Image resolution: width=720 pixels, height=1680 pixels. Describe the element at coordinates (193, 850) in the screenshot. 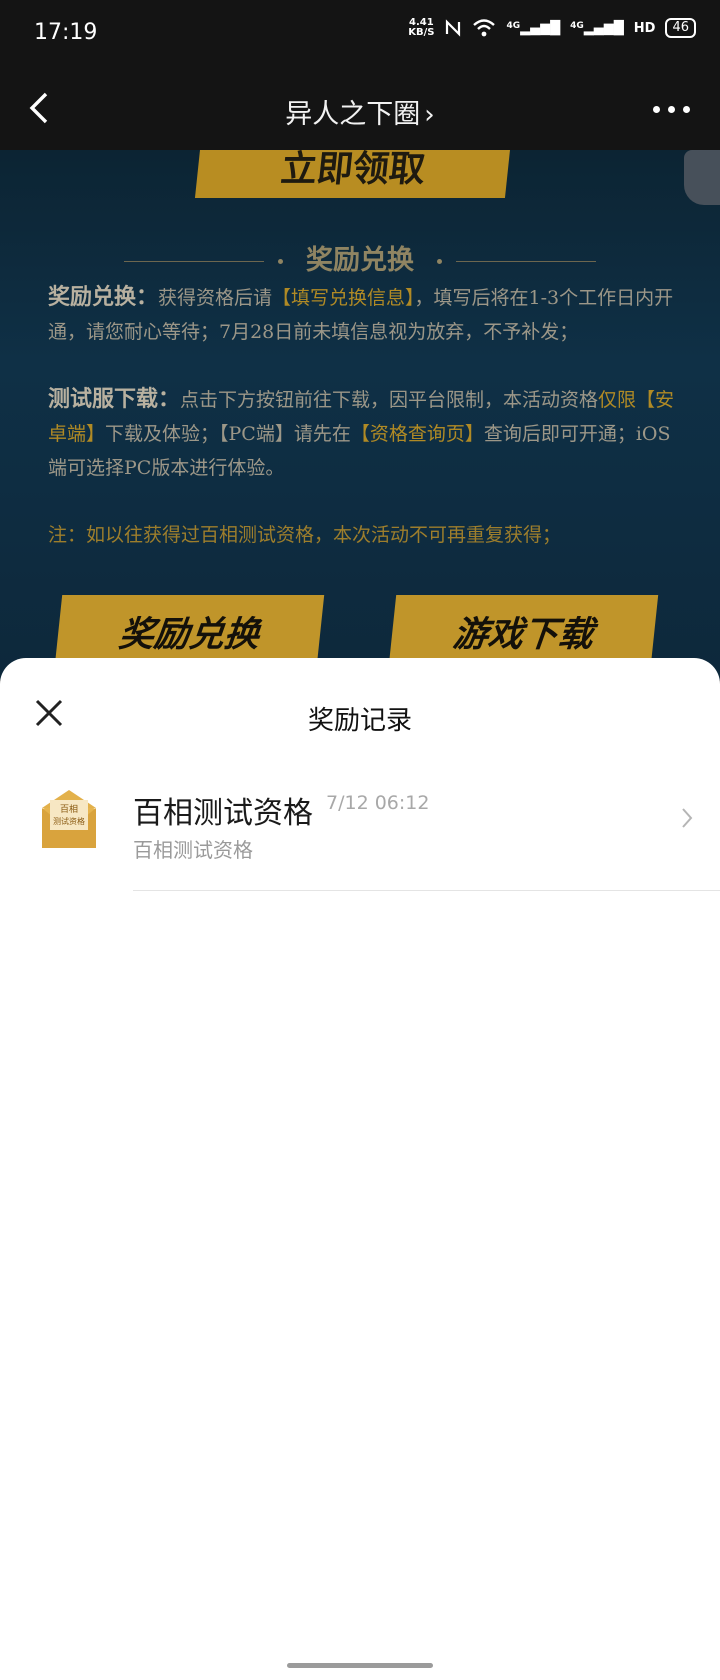

I see `record-subtitle: 百相测试资格` at that location.